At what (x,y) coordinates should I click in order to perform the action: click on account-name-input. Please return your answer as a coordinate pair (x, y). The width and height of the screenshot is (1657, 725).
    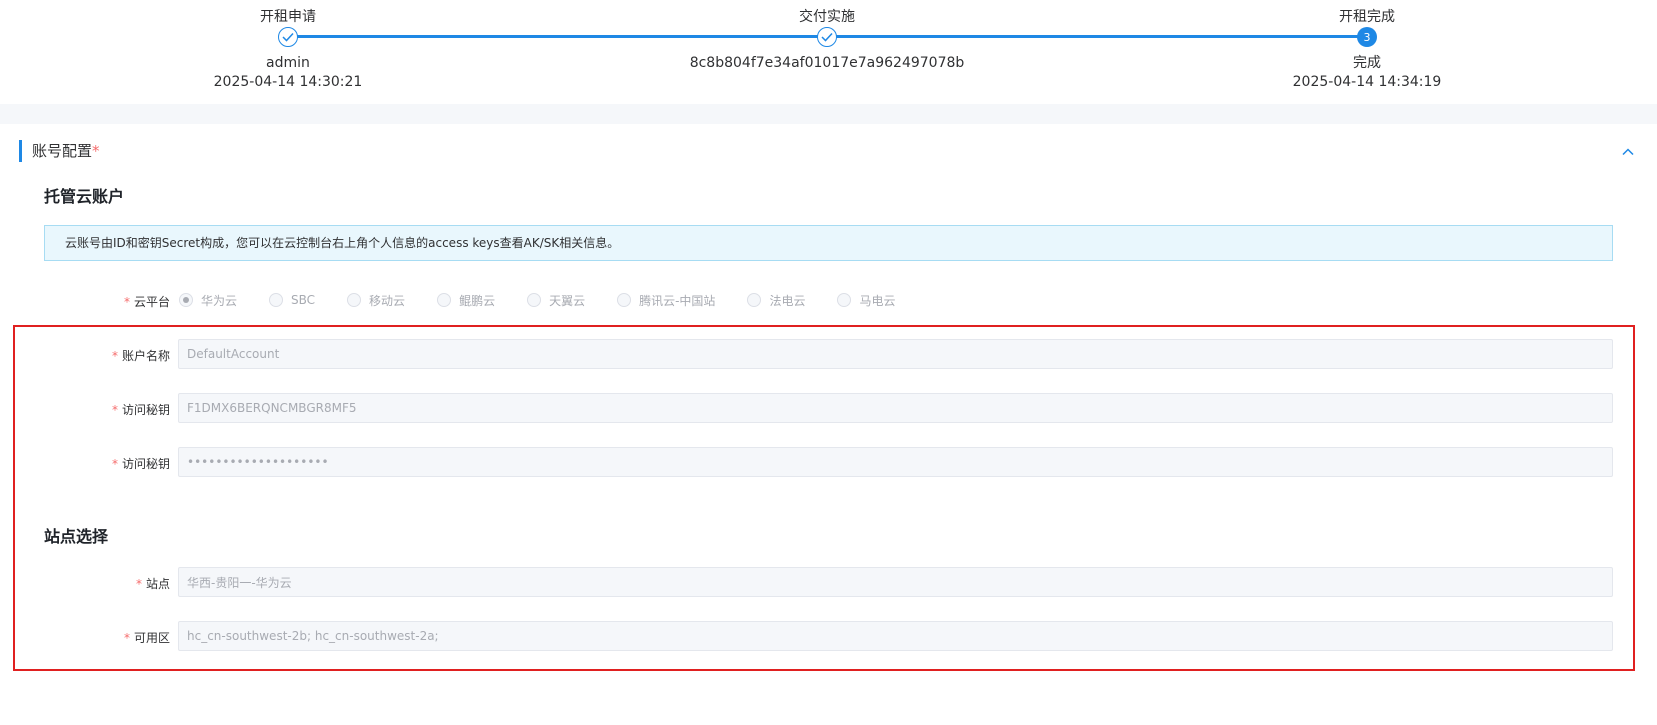
    Looking at the image, I should click on (895, 354).